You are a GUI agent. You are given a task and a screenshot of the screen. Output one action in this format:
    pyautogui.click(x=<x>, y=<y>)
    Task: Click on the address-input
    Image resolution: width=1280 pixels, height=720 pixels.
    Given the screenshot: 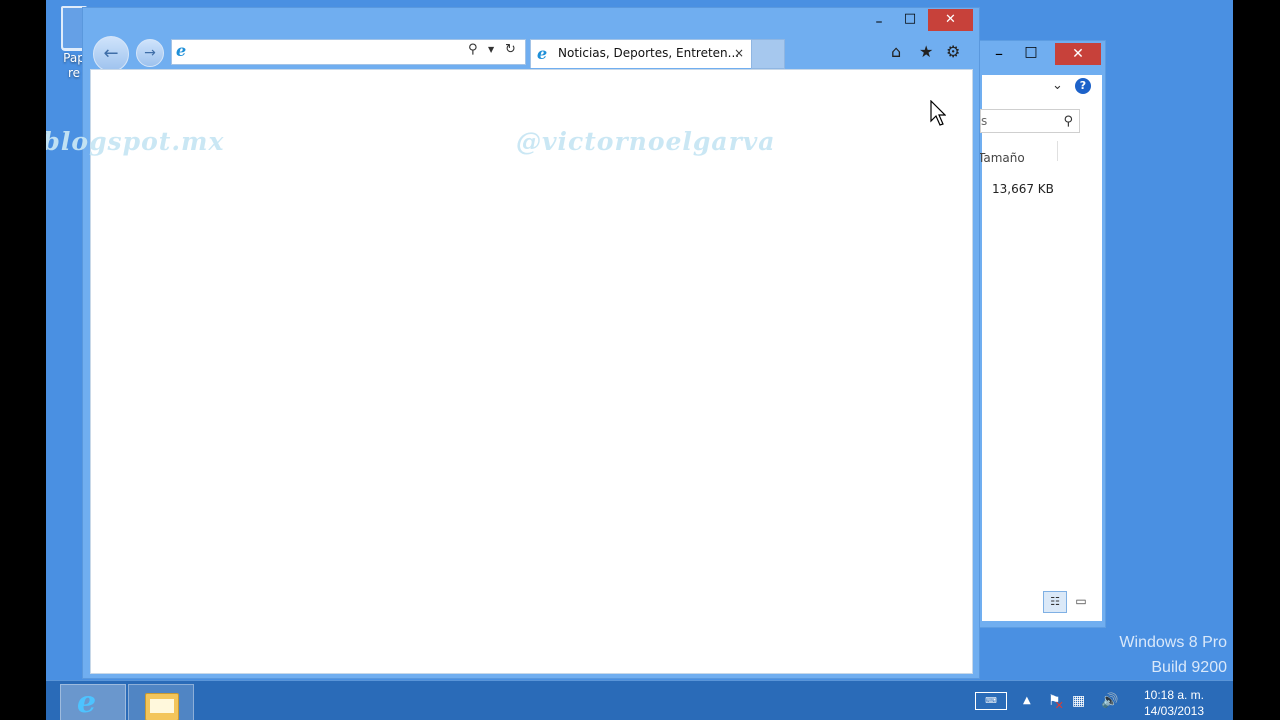 What is the action you would take?
    pyautogui.click(x=328, y=52)
    